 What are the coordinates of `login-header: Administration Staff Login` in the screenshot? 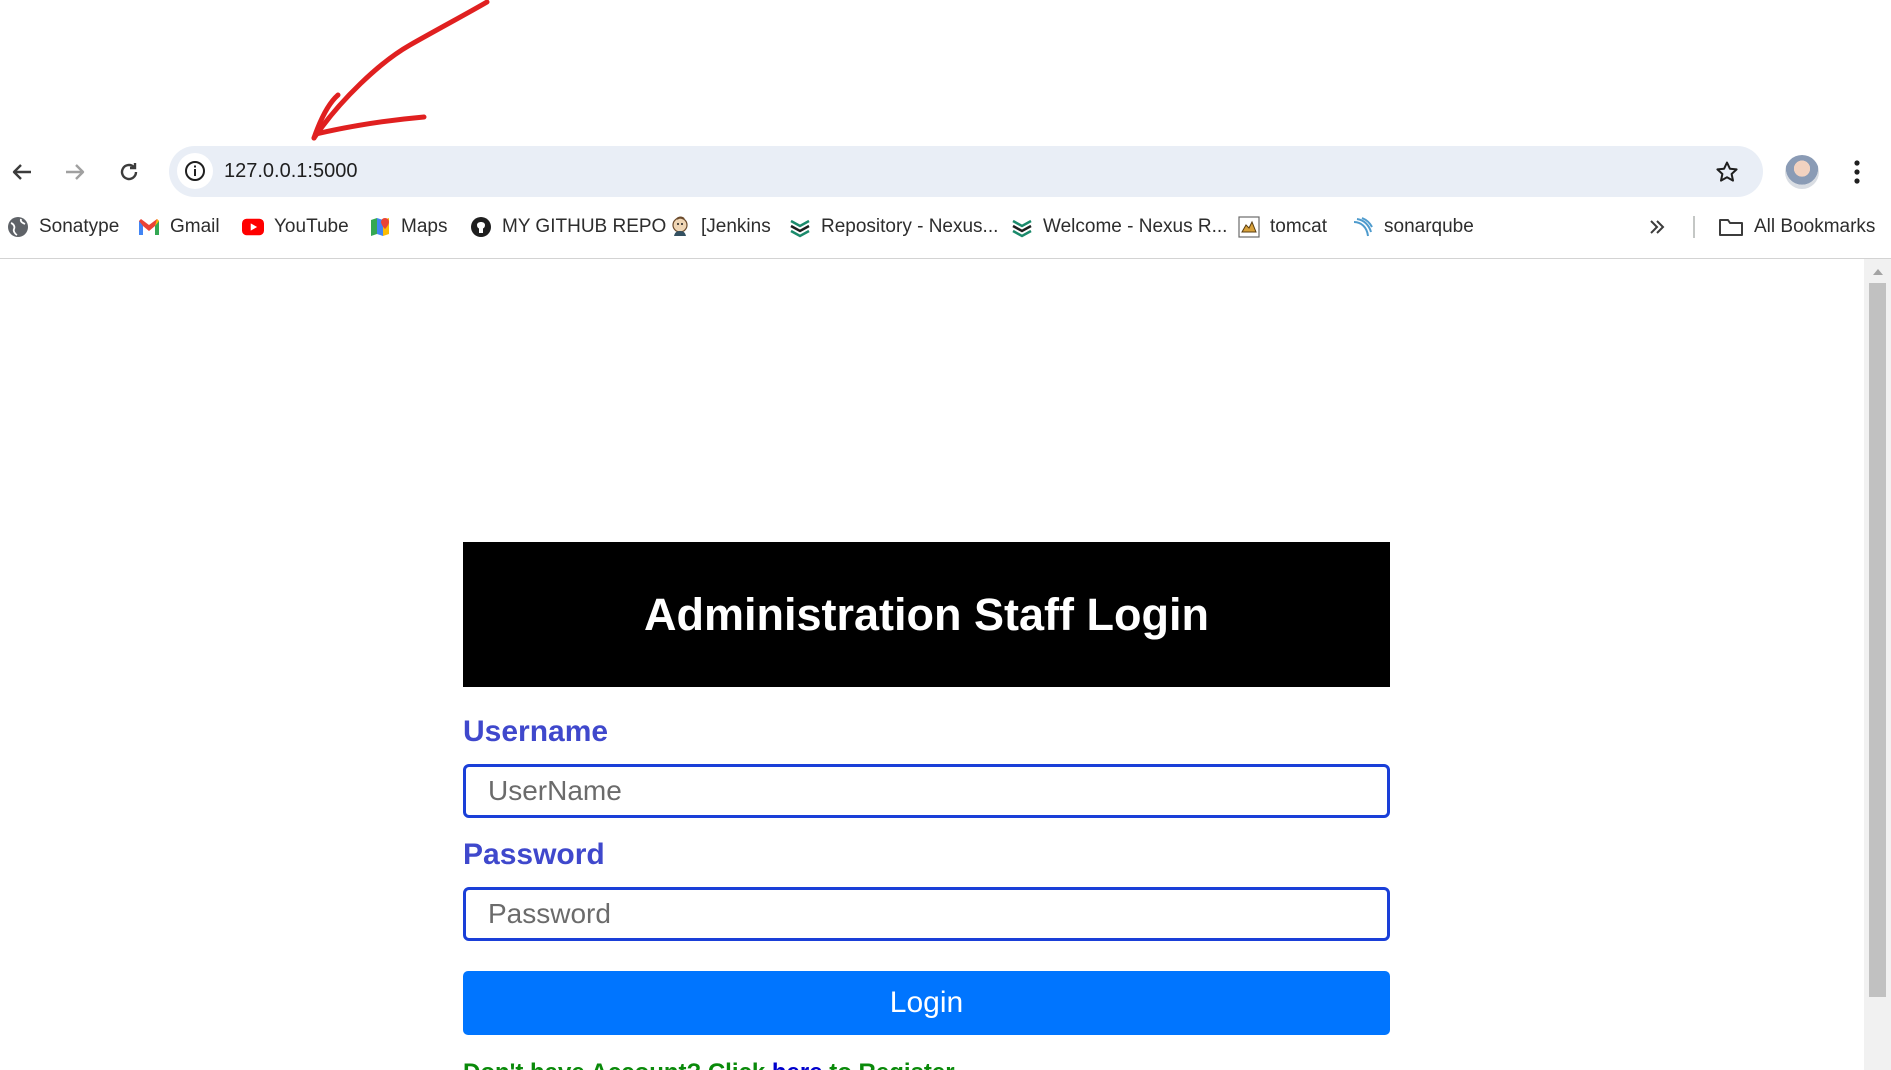 It's located at (926, 614).